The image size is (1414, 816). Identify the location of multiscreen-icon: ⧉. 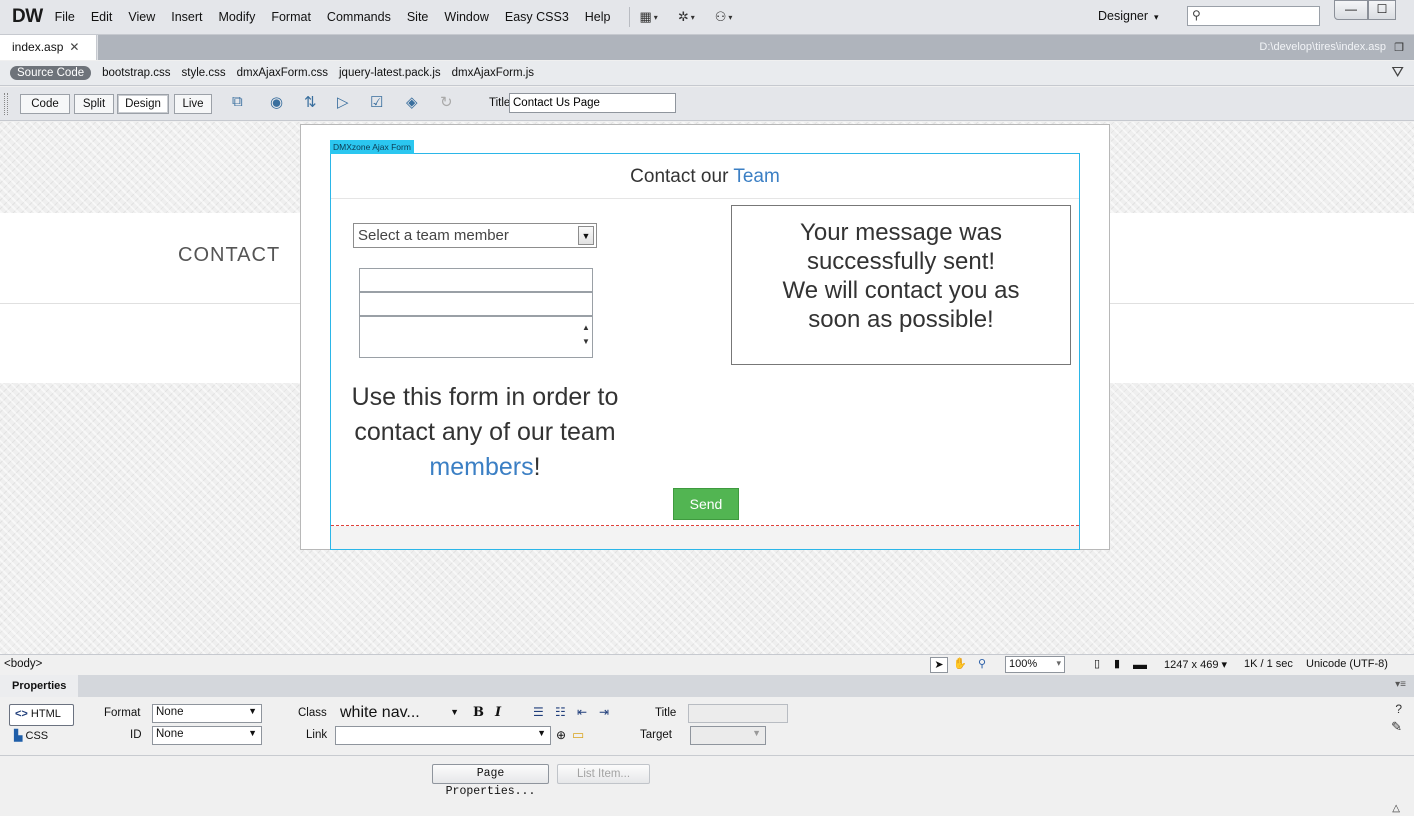
(237, 101).